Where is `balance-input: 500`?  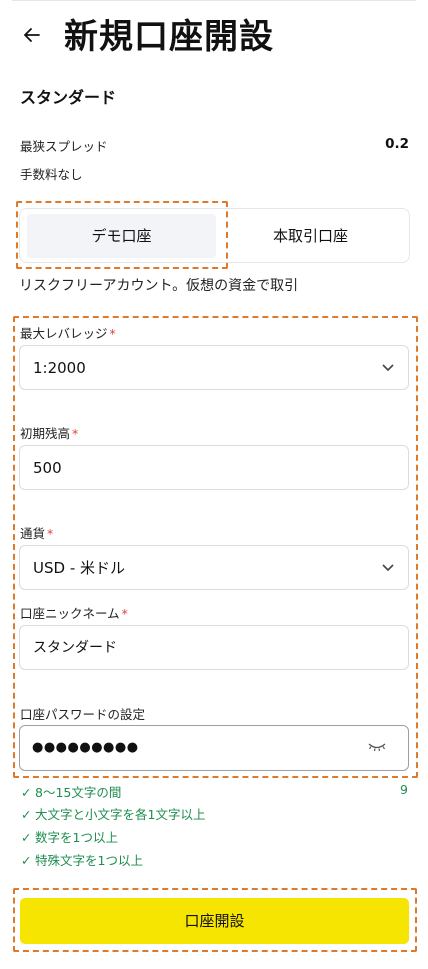 balance-input: 500 is located at coordinates (214, 467).